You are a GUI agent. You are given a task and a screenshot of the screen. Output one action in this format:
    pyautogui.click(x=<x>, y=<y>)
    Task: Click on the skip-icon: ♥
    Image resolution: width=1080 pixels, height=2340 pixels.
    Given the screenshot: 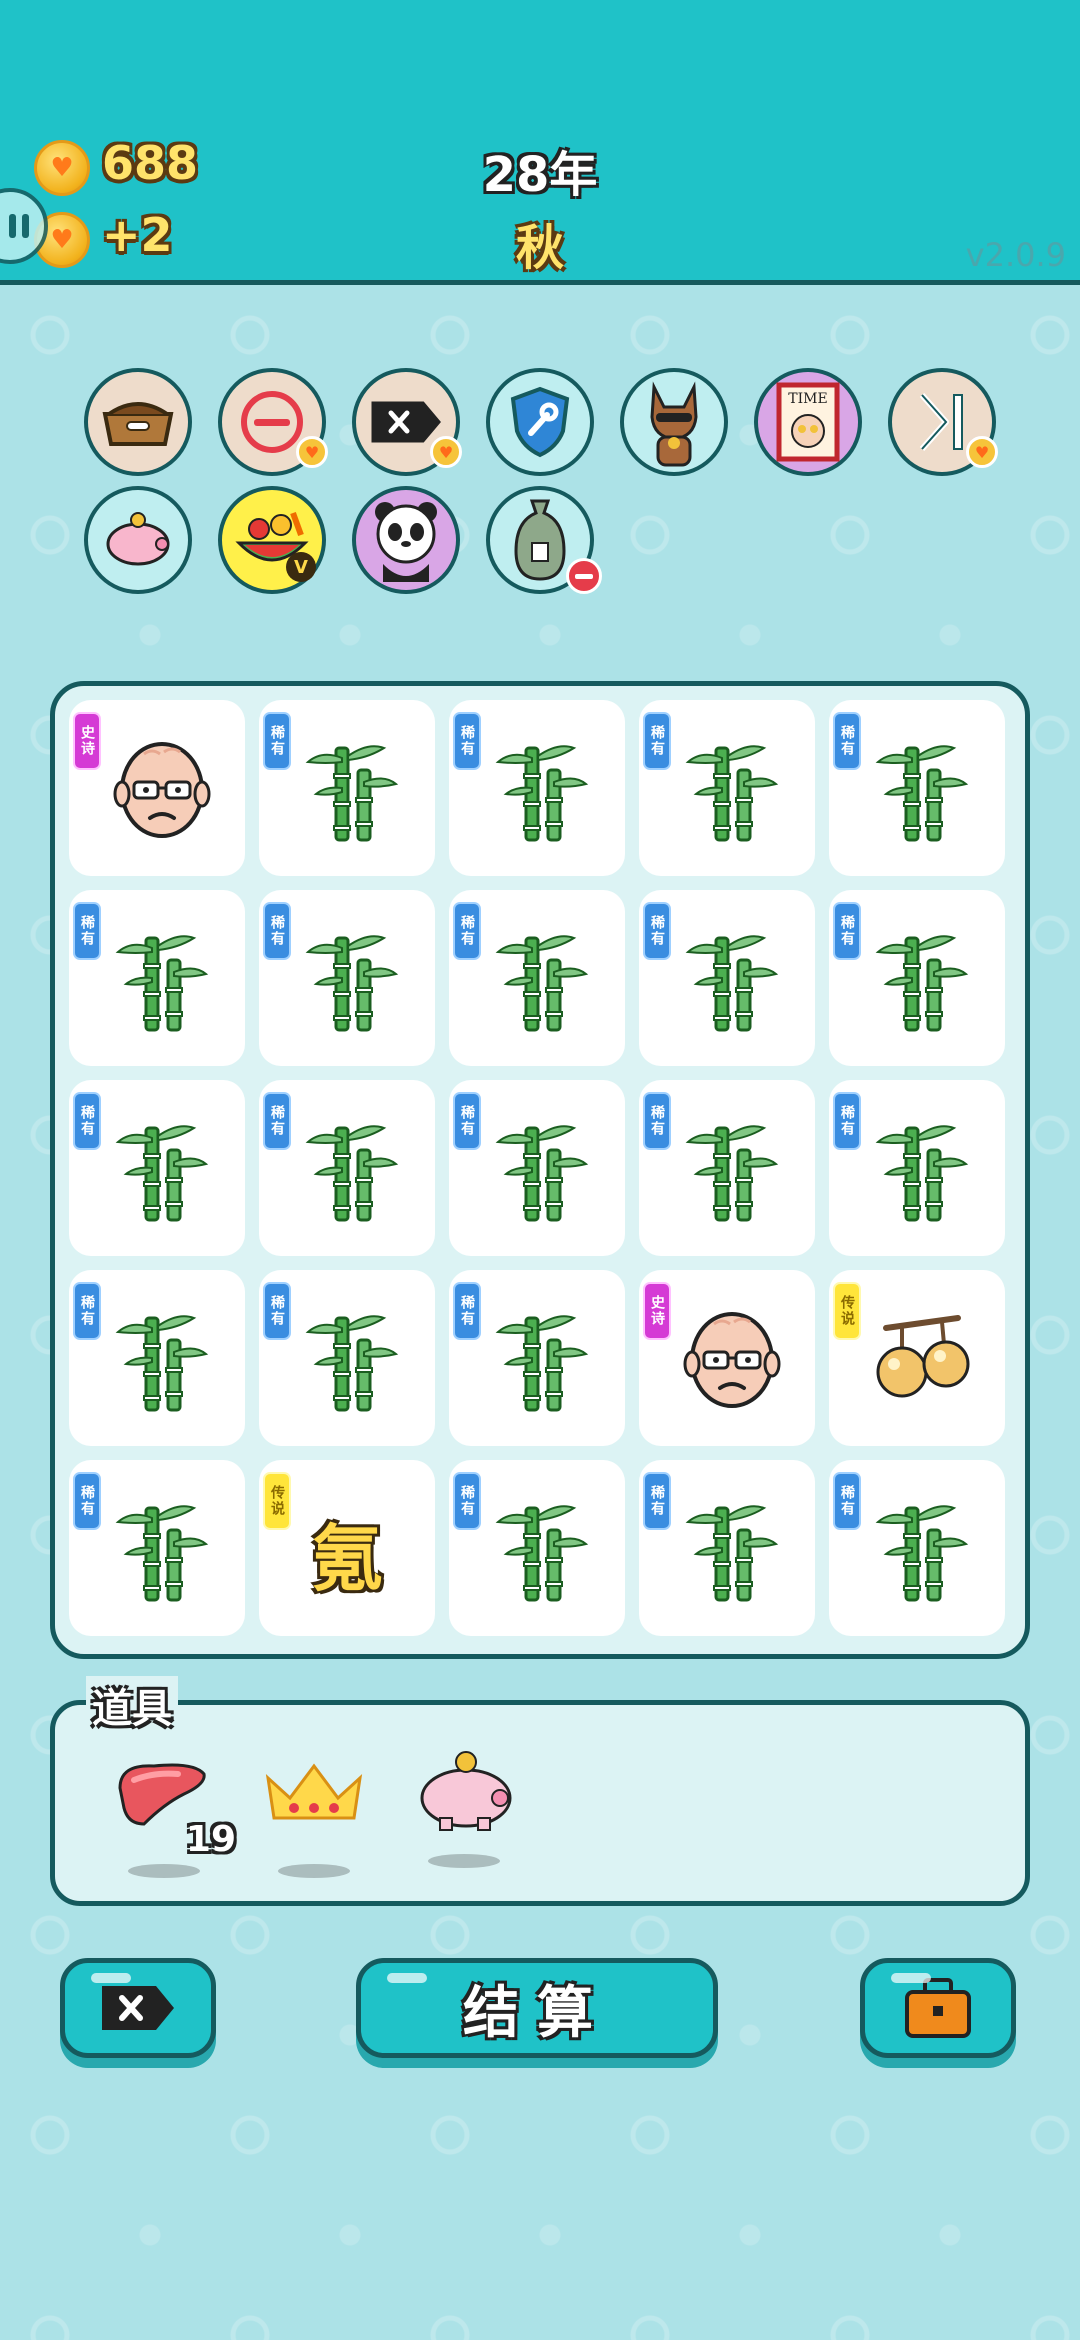 What is the action you would take?
    pyautogui.click(x=943, y=422)
    